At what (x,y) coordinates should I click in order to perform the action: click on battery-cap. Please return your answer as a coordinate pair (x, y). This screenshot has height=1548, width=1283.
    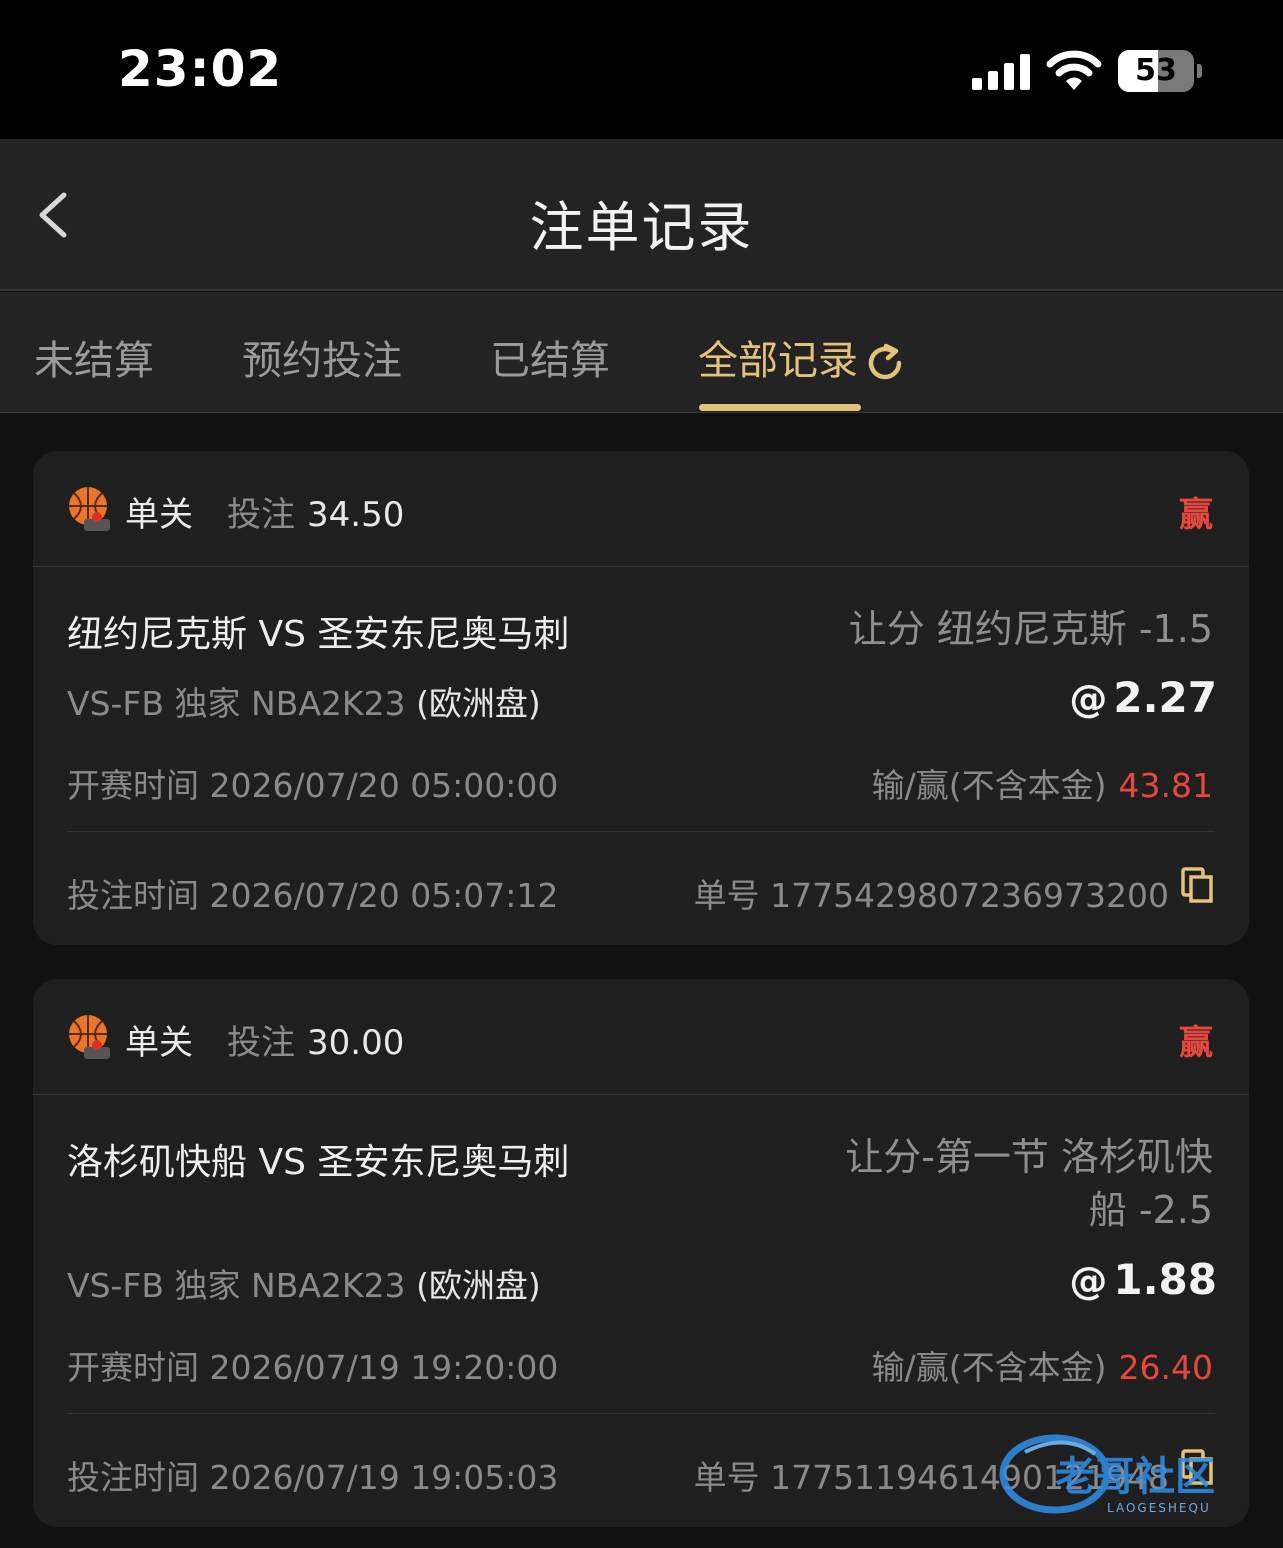
    Looking at the image, I should click on (1199, 71).